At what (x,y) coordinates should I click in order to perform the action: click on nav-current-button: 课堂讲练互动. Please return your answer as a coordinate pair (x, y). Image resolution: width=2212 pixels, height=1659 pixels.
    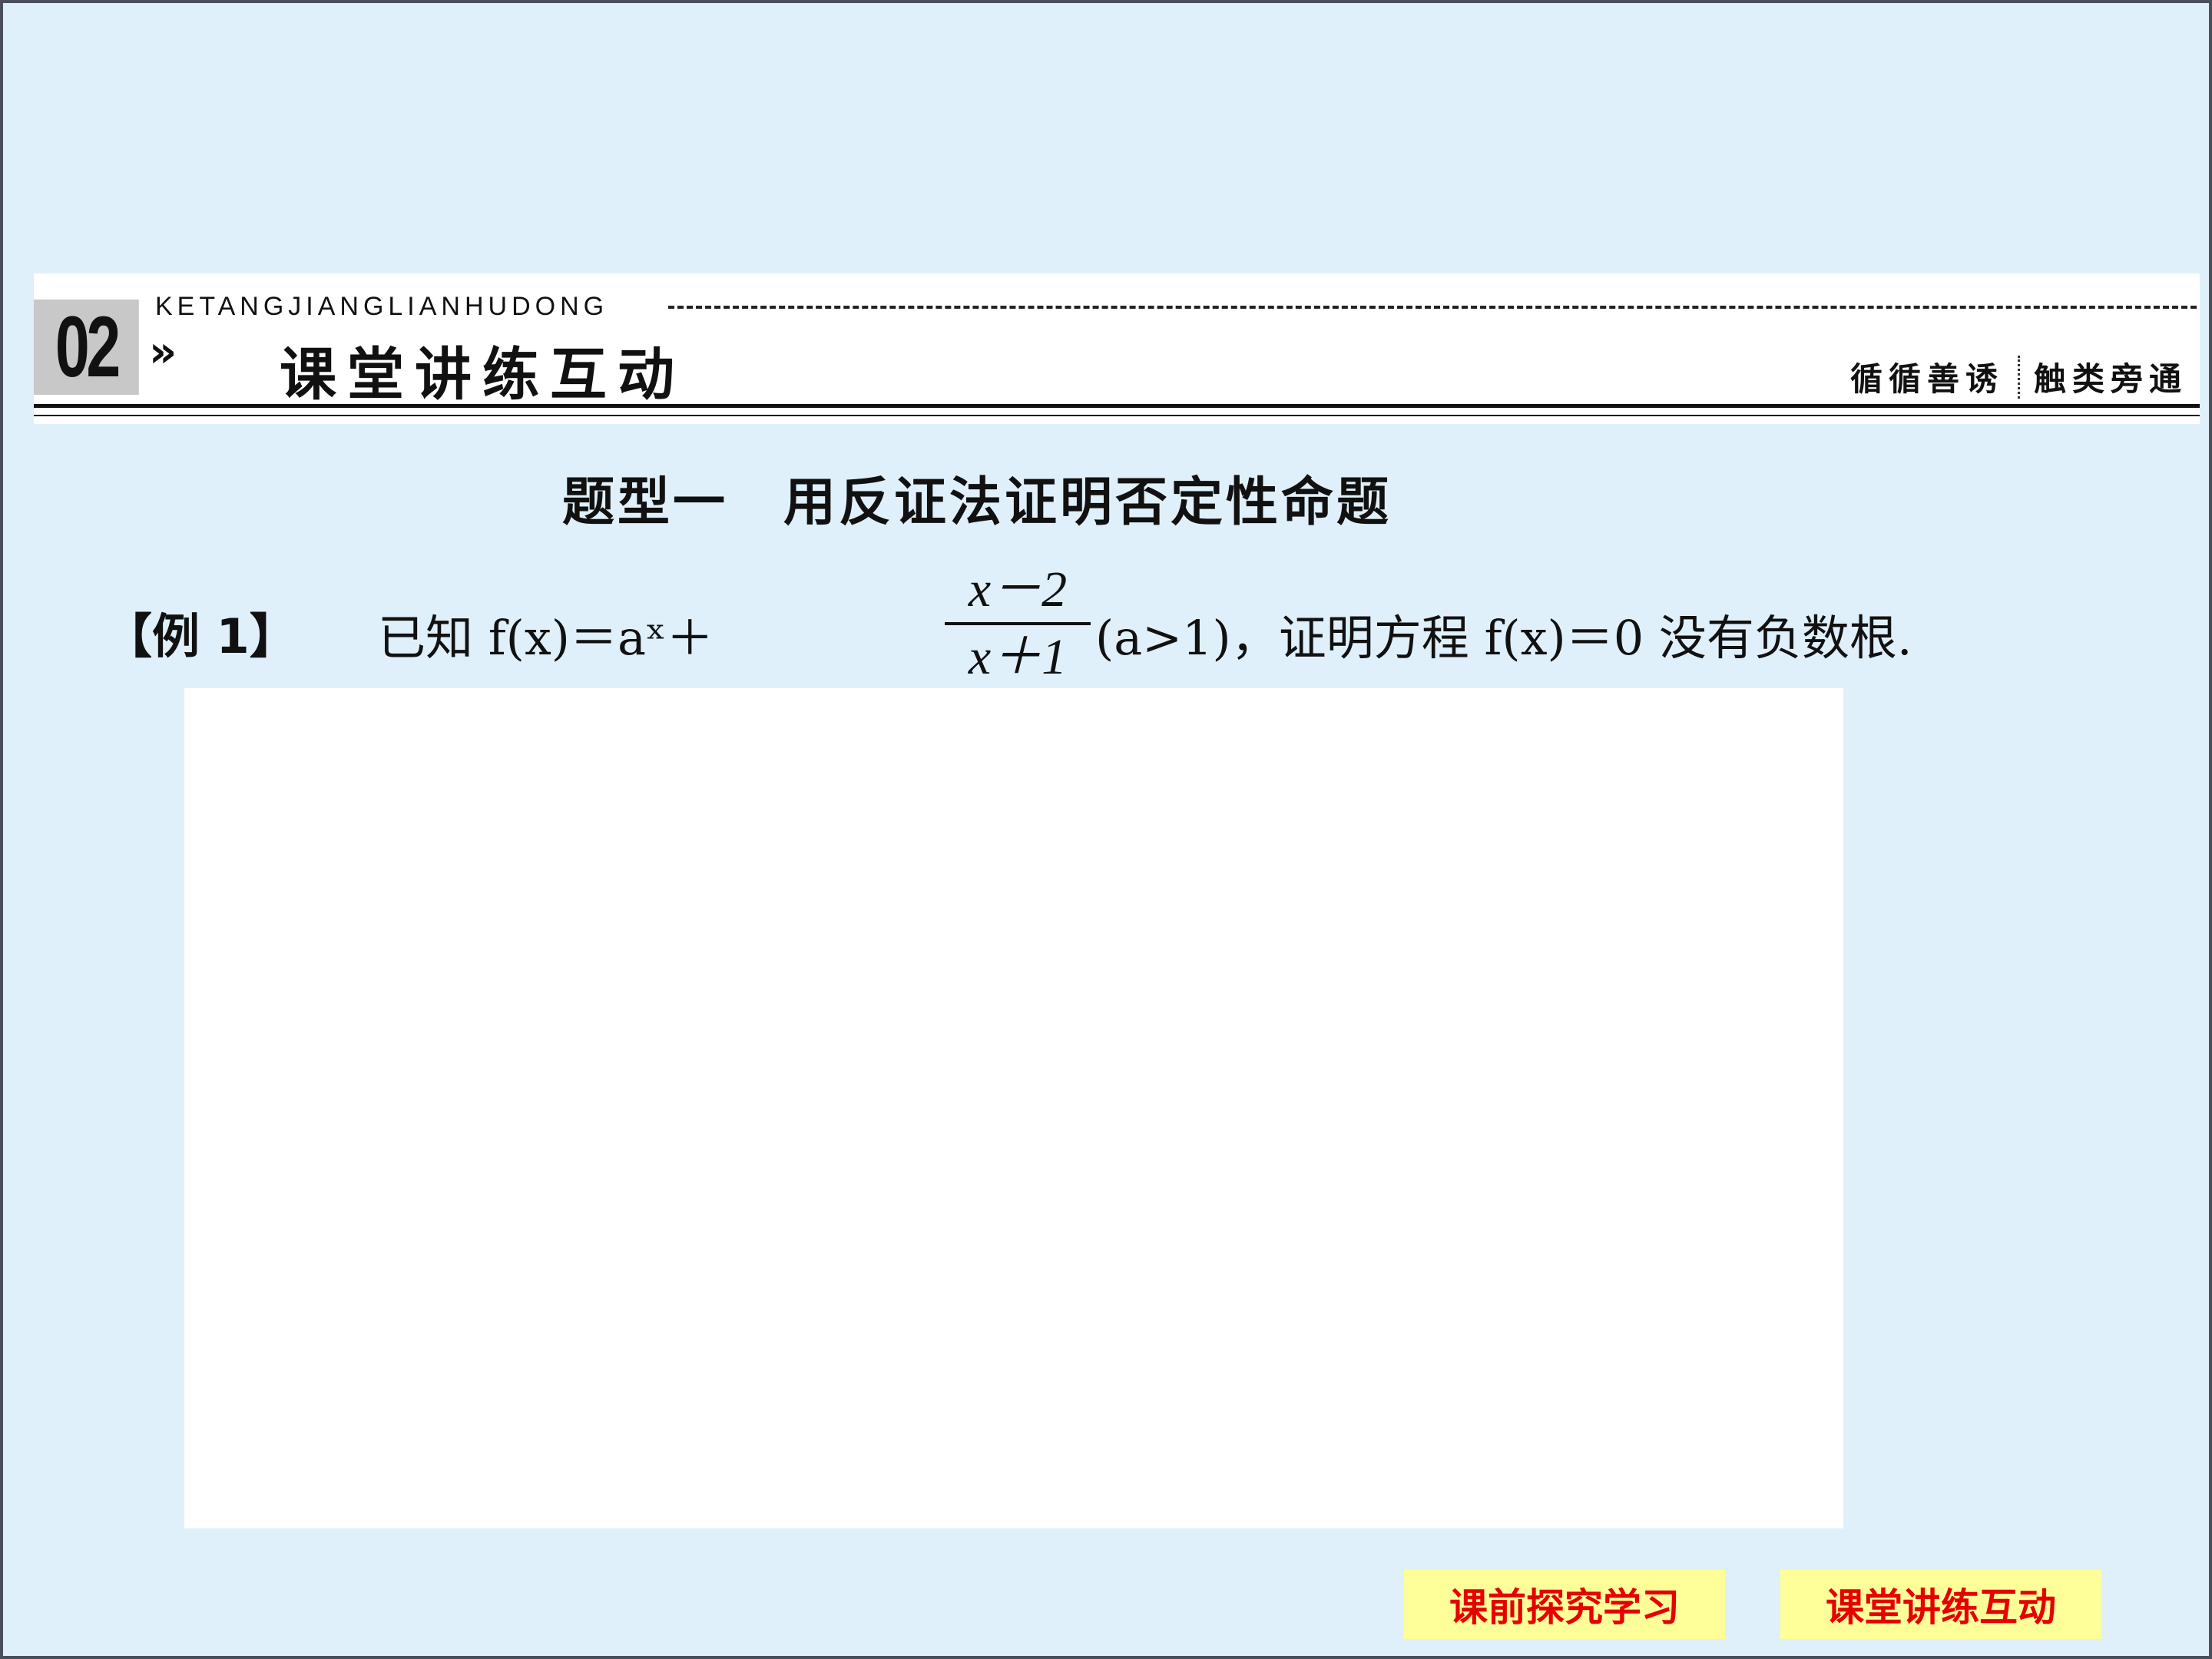
    Looking at the image, I should click on (1940, 1604).